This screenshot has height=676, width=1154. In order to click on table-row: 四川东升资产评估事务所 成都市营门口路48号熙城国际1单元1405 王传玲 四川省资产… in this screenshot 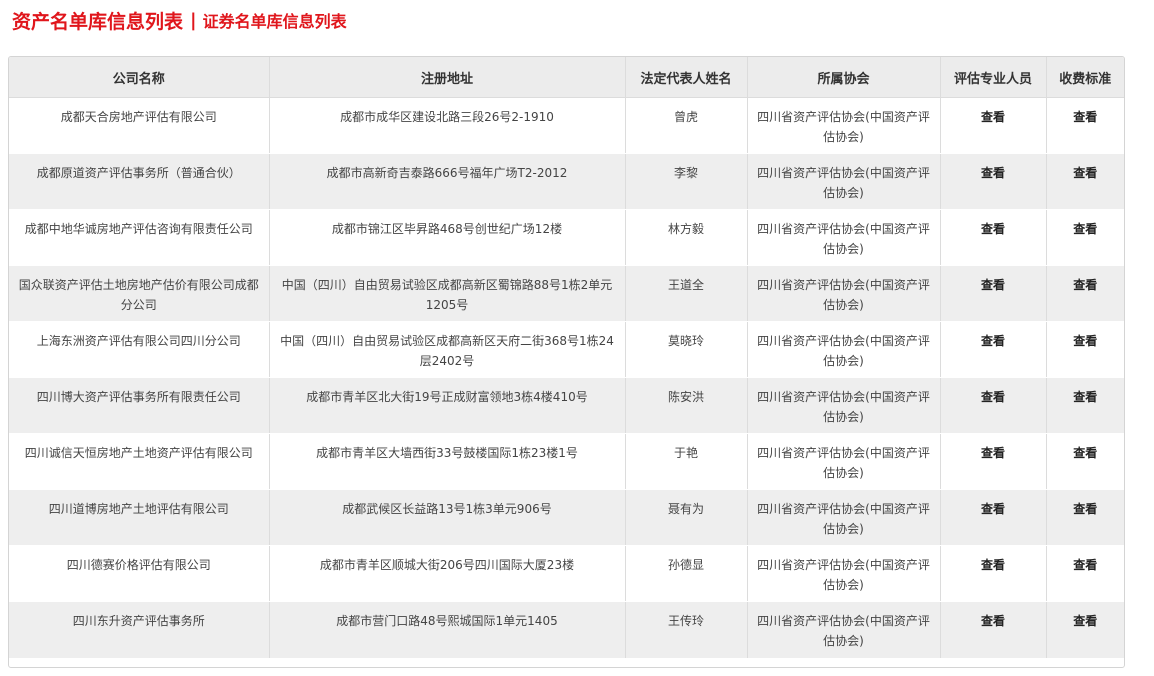, I will do `click(566, 629)`.